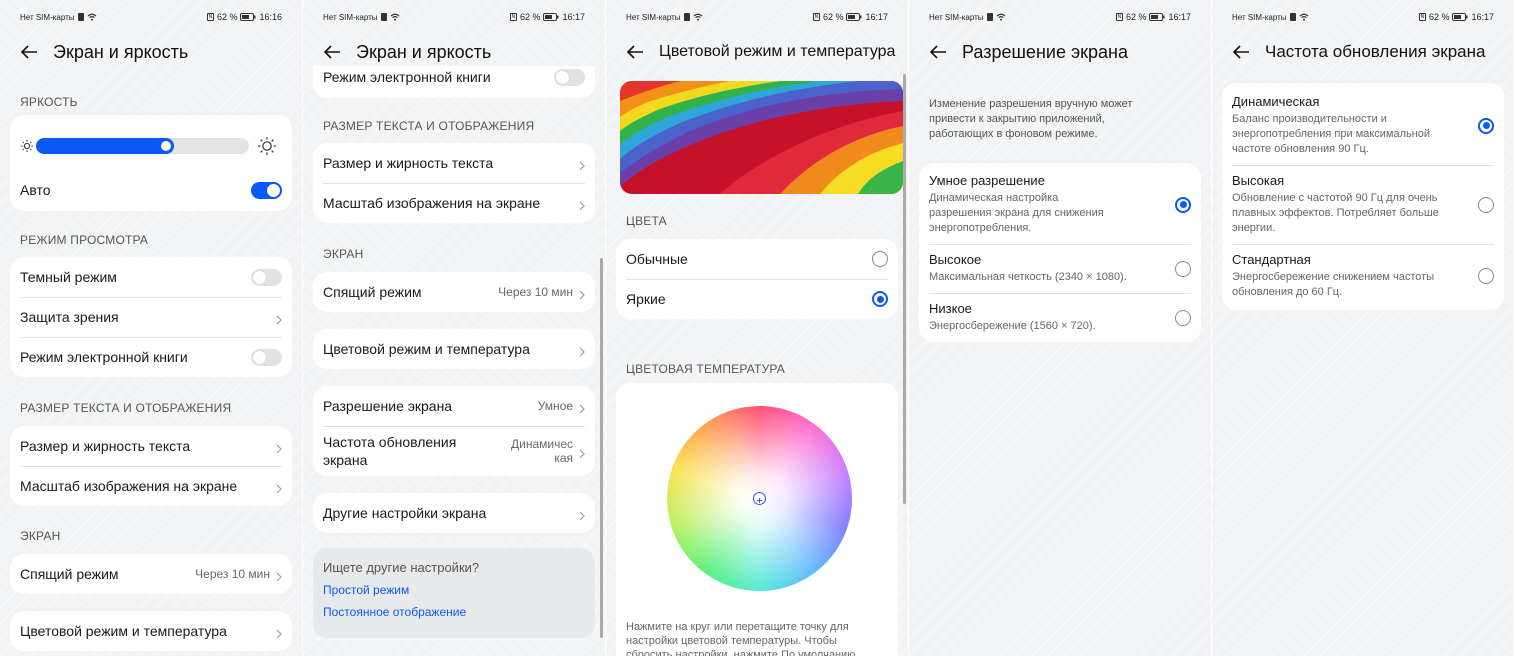 This screenshot has height=656, width=1516. I want to click on color-mode-card: Цветовой режим и температура, so click(454, 349).